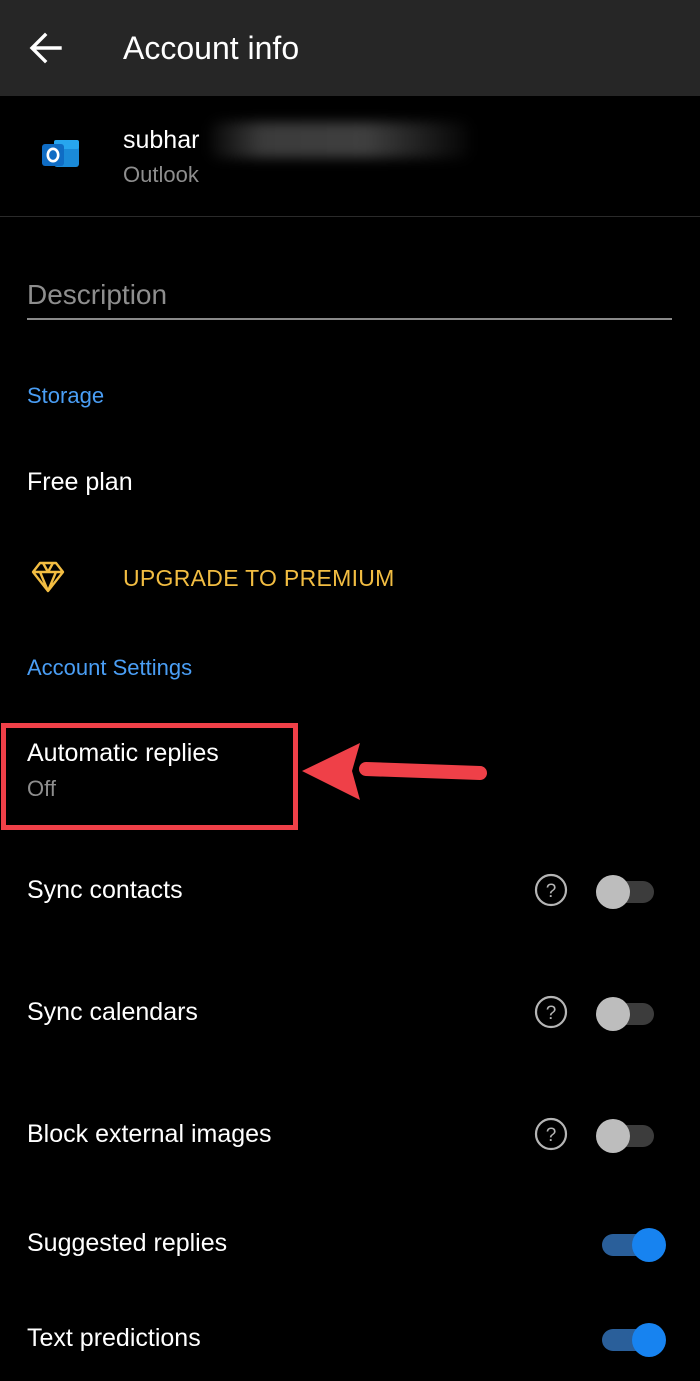 The width and height of the screenshot is (700, 1381). Describe the element at coordinates (112, 1012) in the screenshot. I see `setting-label: Sync calendars` at that location.